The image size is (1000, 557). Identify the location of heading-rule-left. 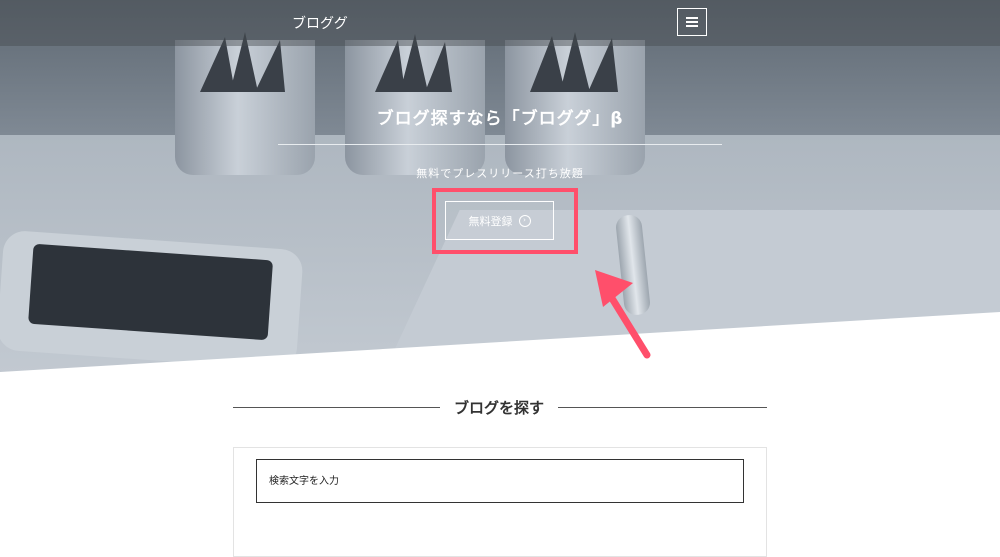
(336, 407).